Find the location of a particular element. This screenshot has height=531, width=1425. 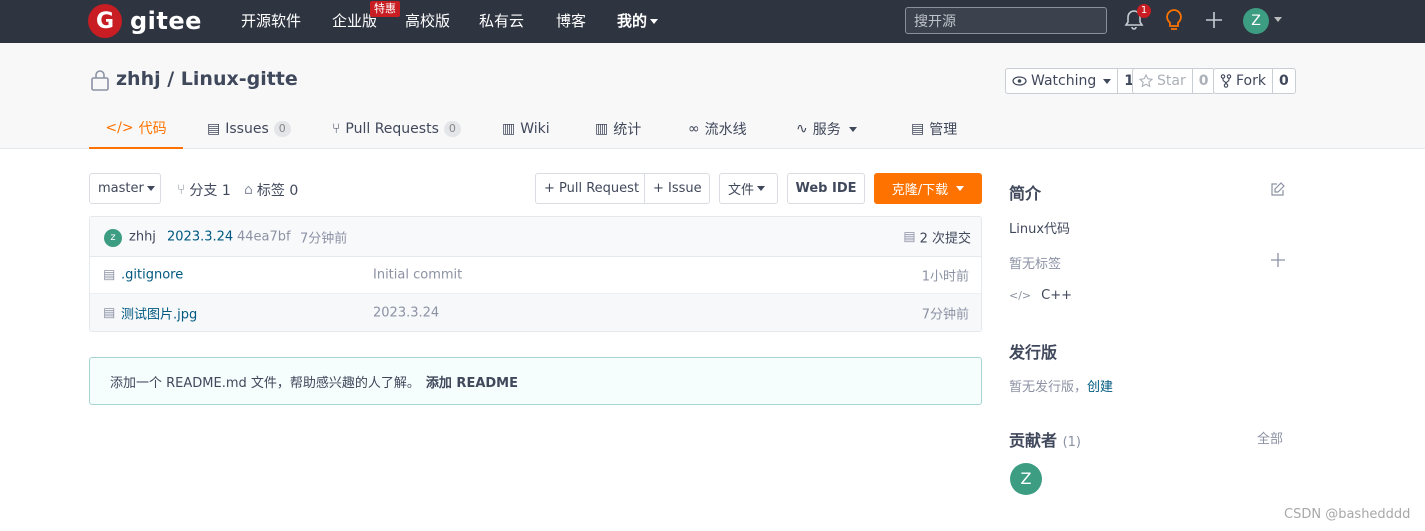

tab-pipeline: ∞ 流水线 is located at coordinates (717, 129).